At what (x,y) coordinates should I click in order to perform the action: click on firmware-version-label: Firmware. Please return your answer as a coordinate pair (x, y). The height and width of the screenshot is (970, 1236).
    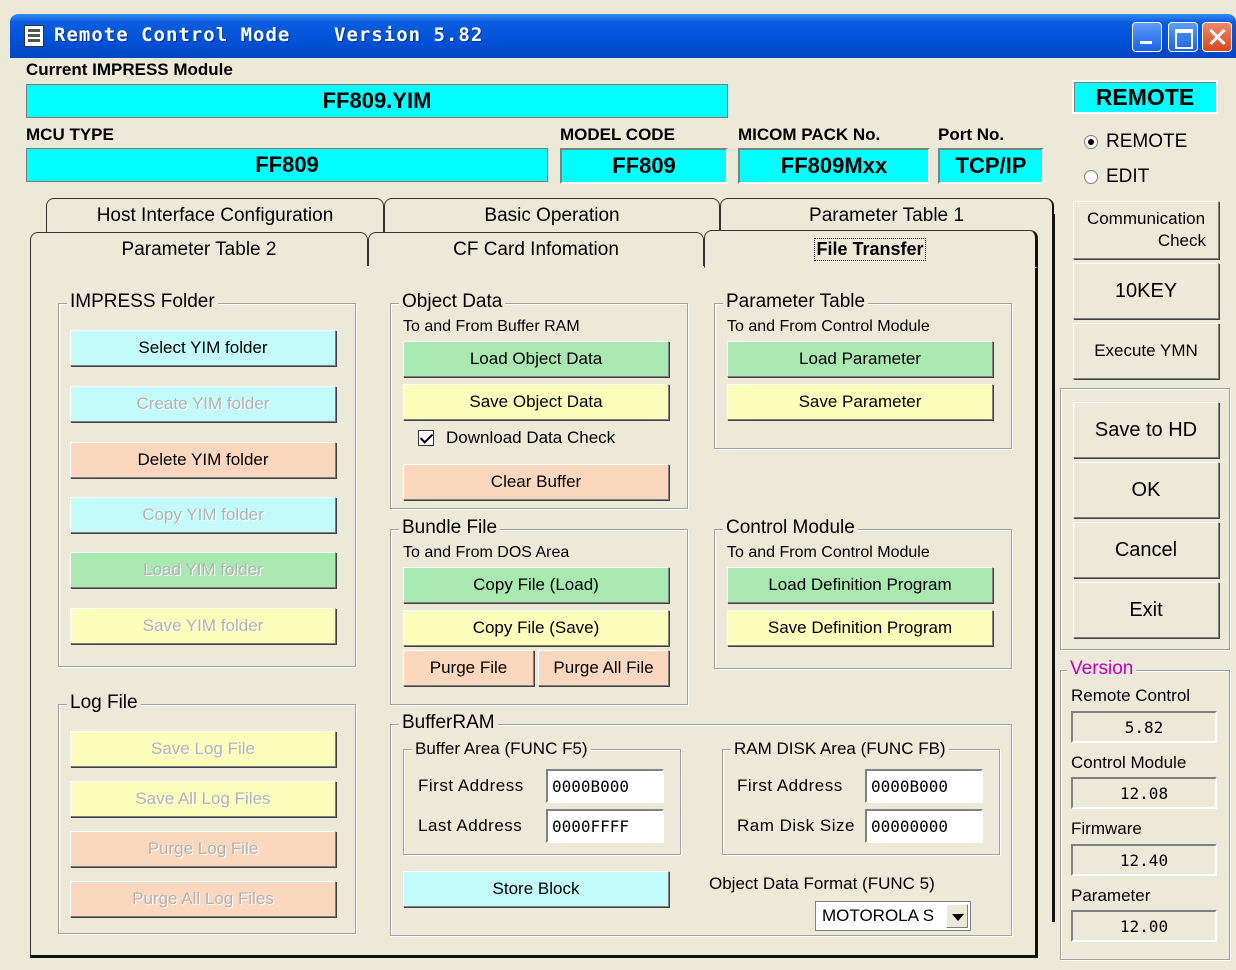
    Looking at the image, I should click on (1106, 828).